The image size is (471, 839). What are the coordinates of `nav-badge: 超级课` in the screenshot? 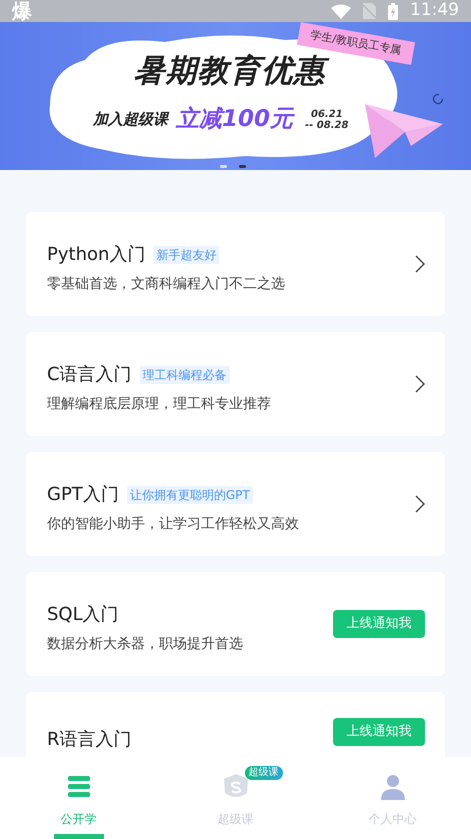 It's located at (263, 773).